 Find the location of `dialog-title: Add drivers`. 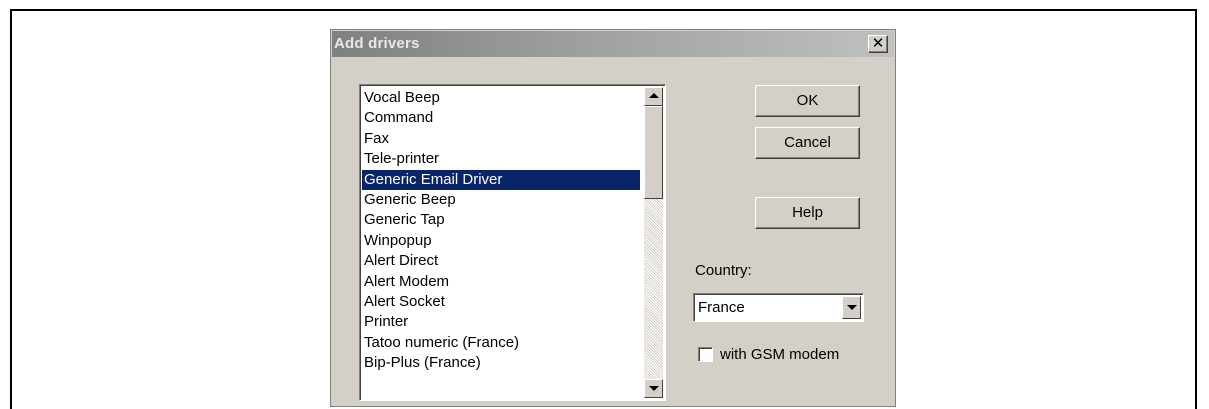

dialog-title: Add drivers is located at coordinates (377, 43).